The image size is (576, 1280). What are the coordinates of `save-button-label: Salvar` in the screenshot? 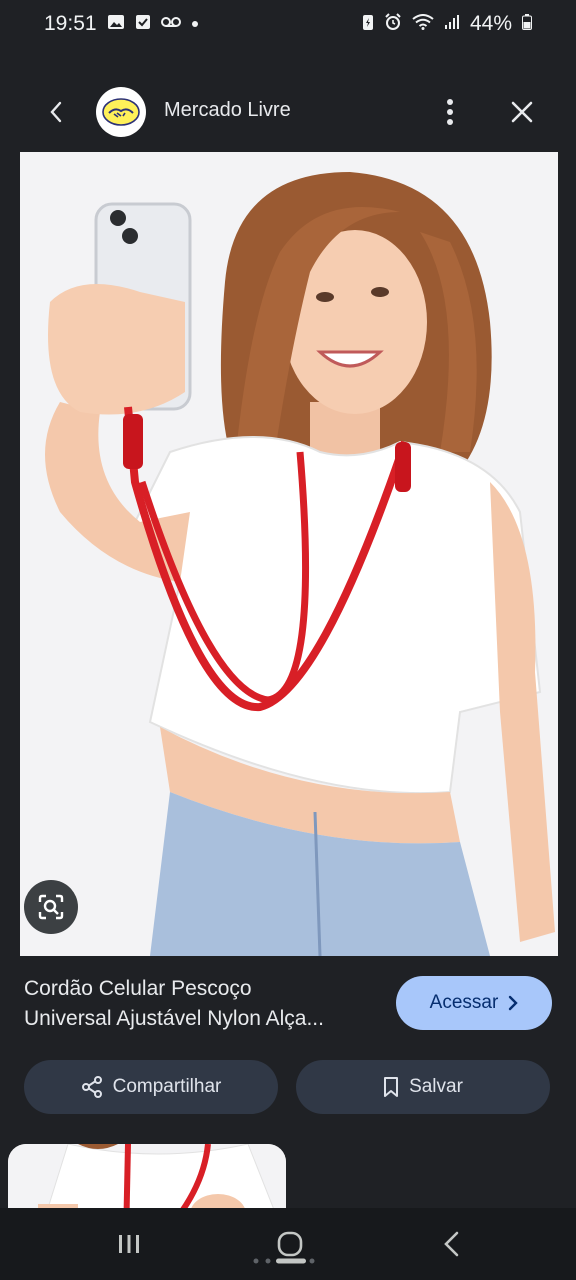 It's located at (436, 1086).